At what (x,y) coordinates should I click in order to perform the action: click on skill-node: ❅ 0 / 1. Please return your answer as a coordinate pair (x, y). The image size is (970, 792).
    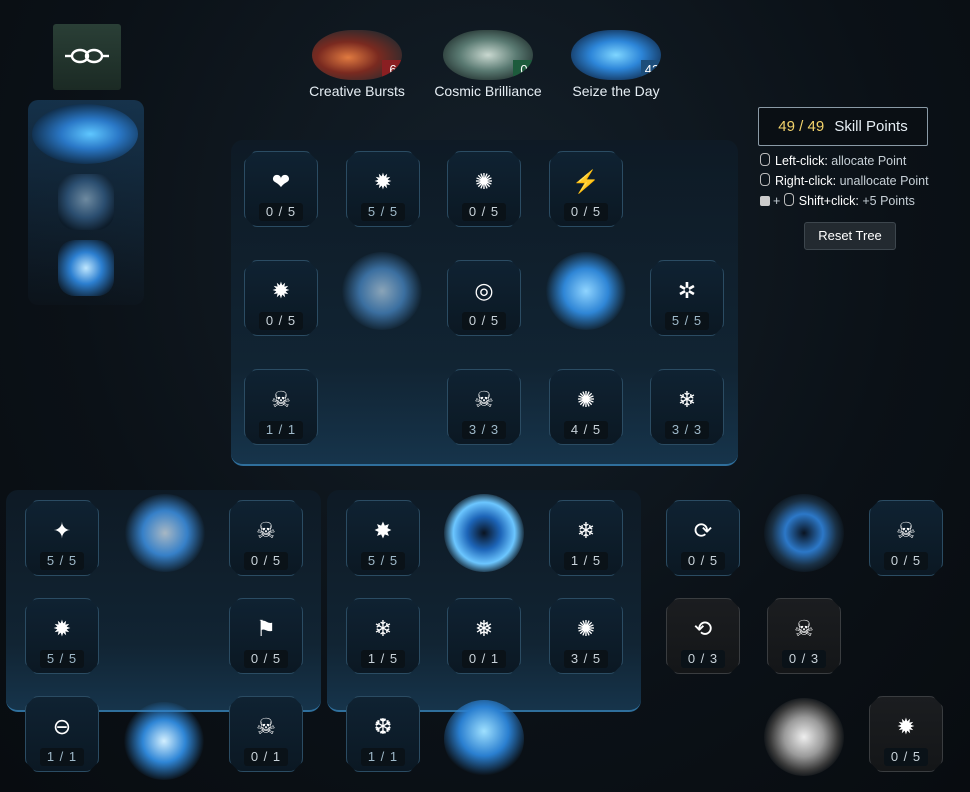
    Looking at the image, I should click on (484, 636).